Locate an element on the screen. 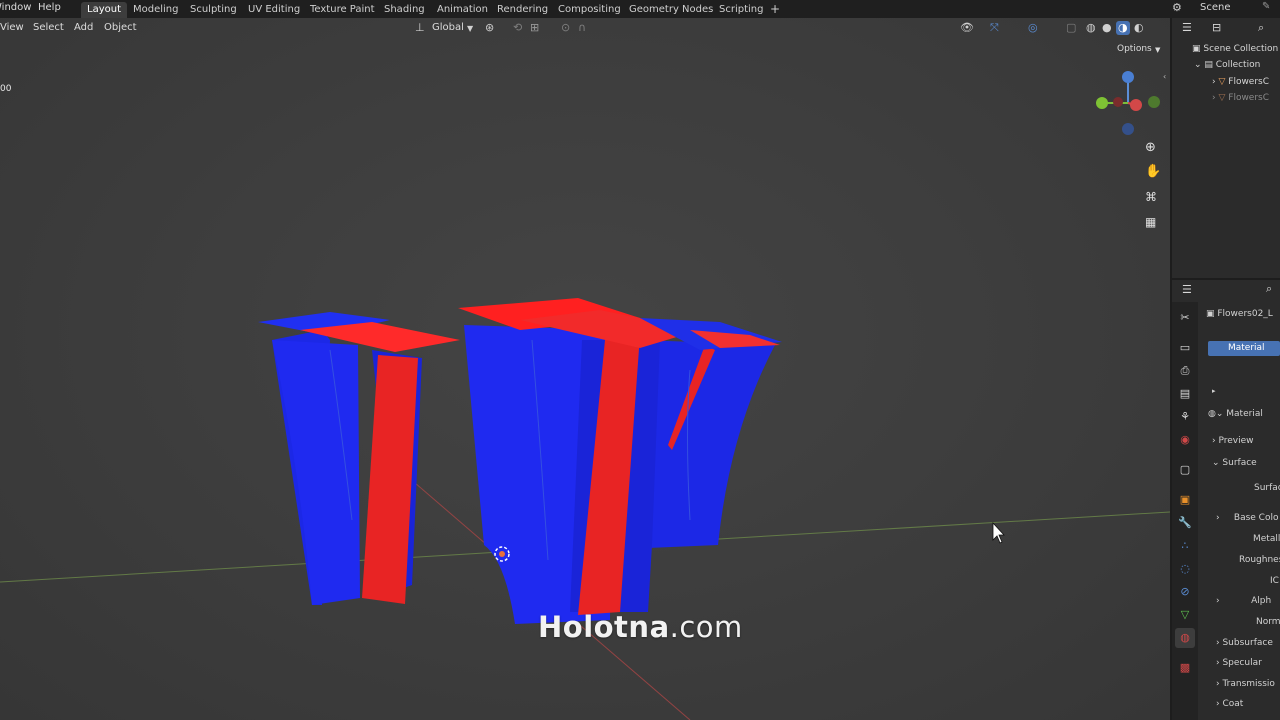  tab-shading: Shading is located at coordinates (404, 10).